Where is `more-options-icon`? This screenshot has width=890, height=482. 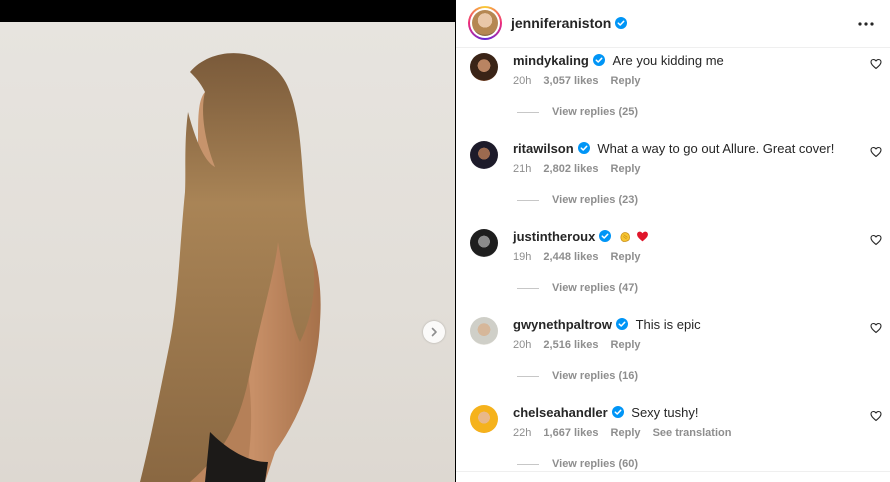
more-options-icon is located at coordinates (866, 24).